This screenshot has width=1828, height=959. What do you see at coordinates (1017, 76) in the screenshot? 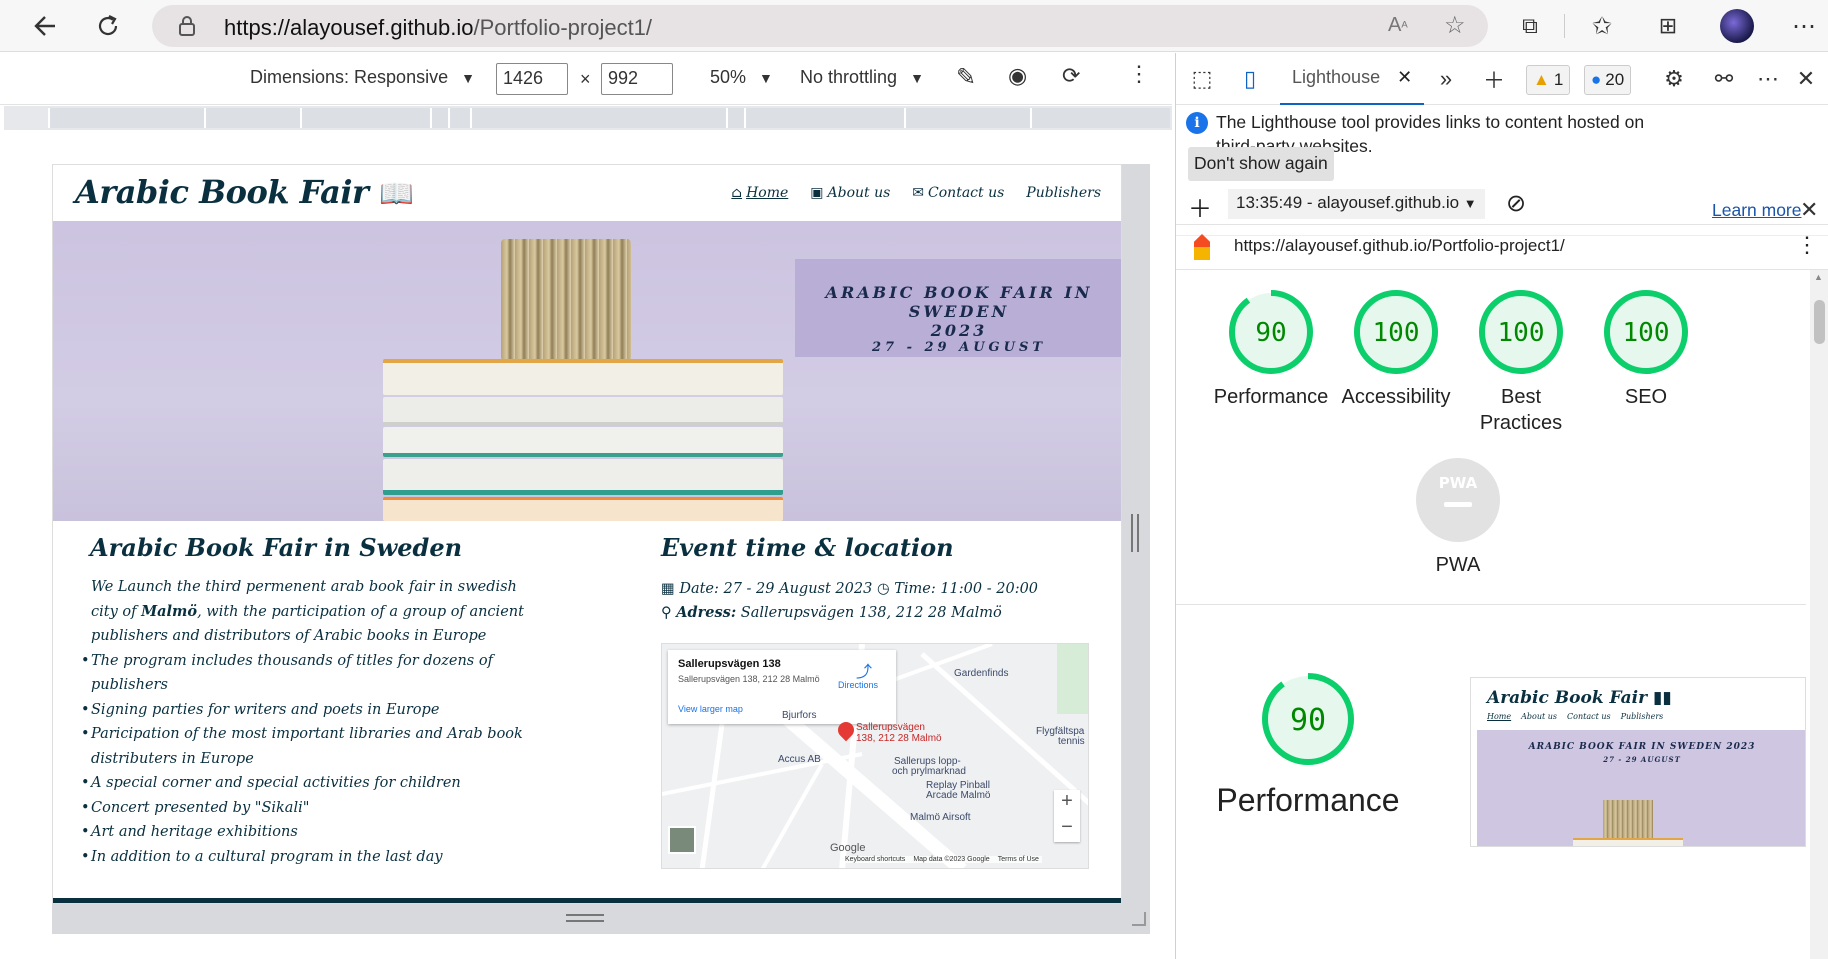
I see `vision-icon: ◉` at bounding box center [1017, 76].